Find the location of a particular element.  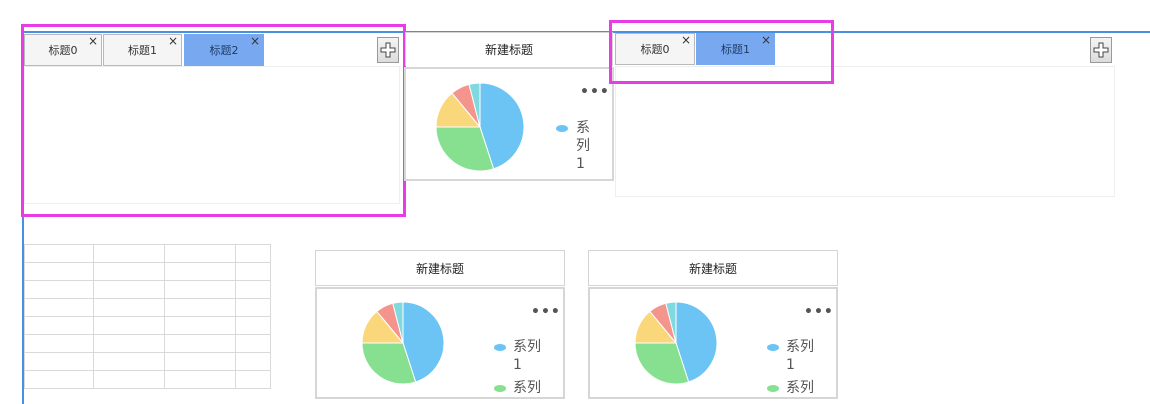

data-grid is located at coordinates (147, 316).